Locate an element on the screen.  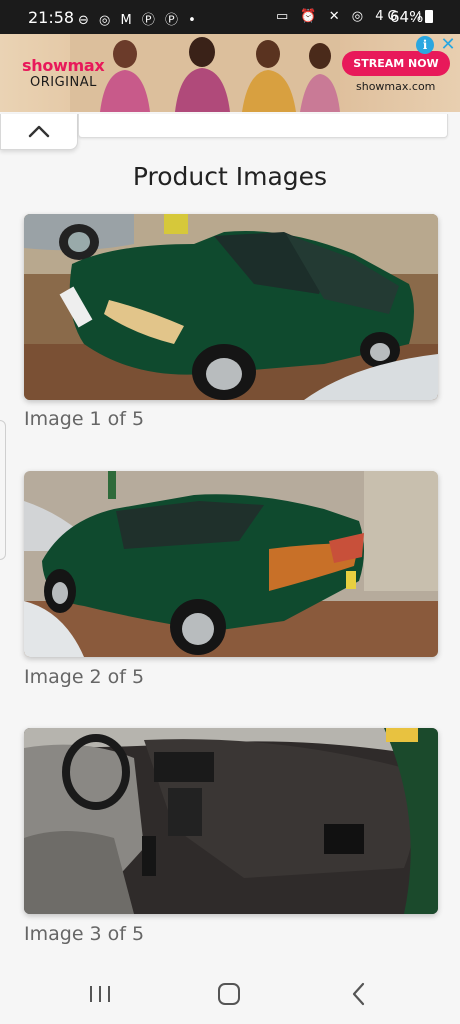
ad-url: showmax.com is located at coordinates (395, 86).